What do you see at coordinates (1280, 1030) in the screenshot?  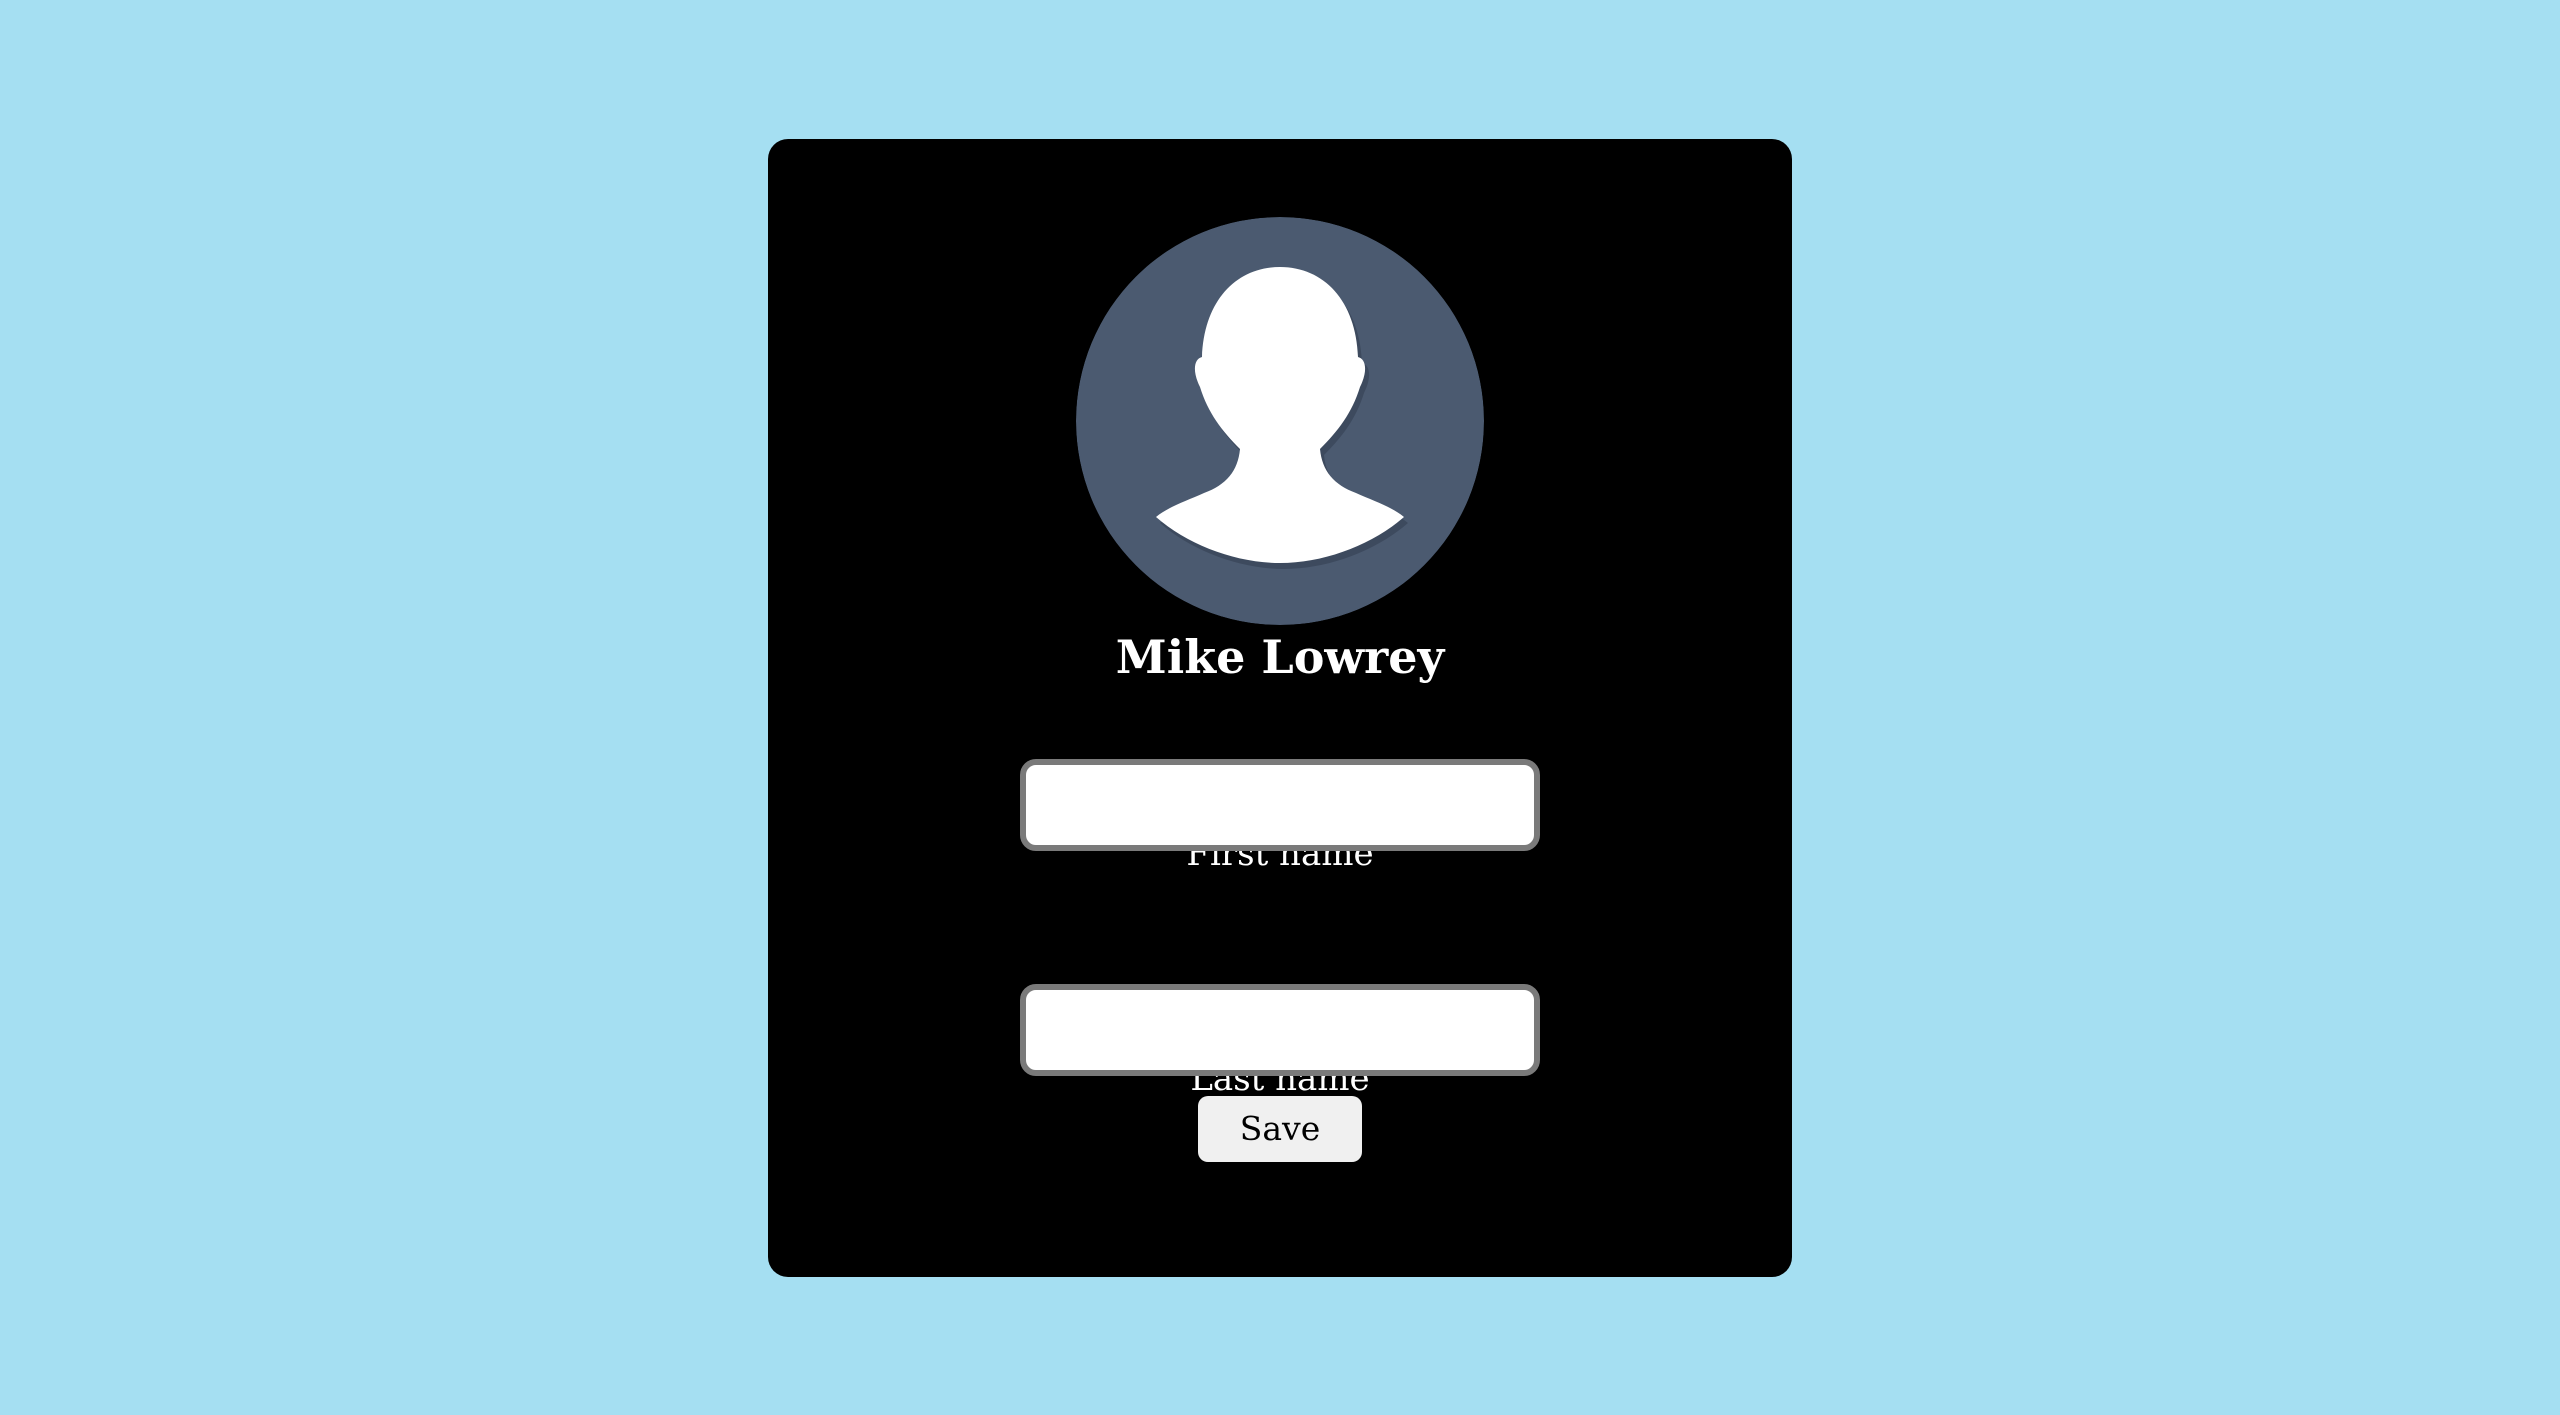 I see `last-name-field` at bounding box center [1280, 1030].